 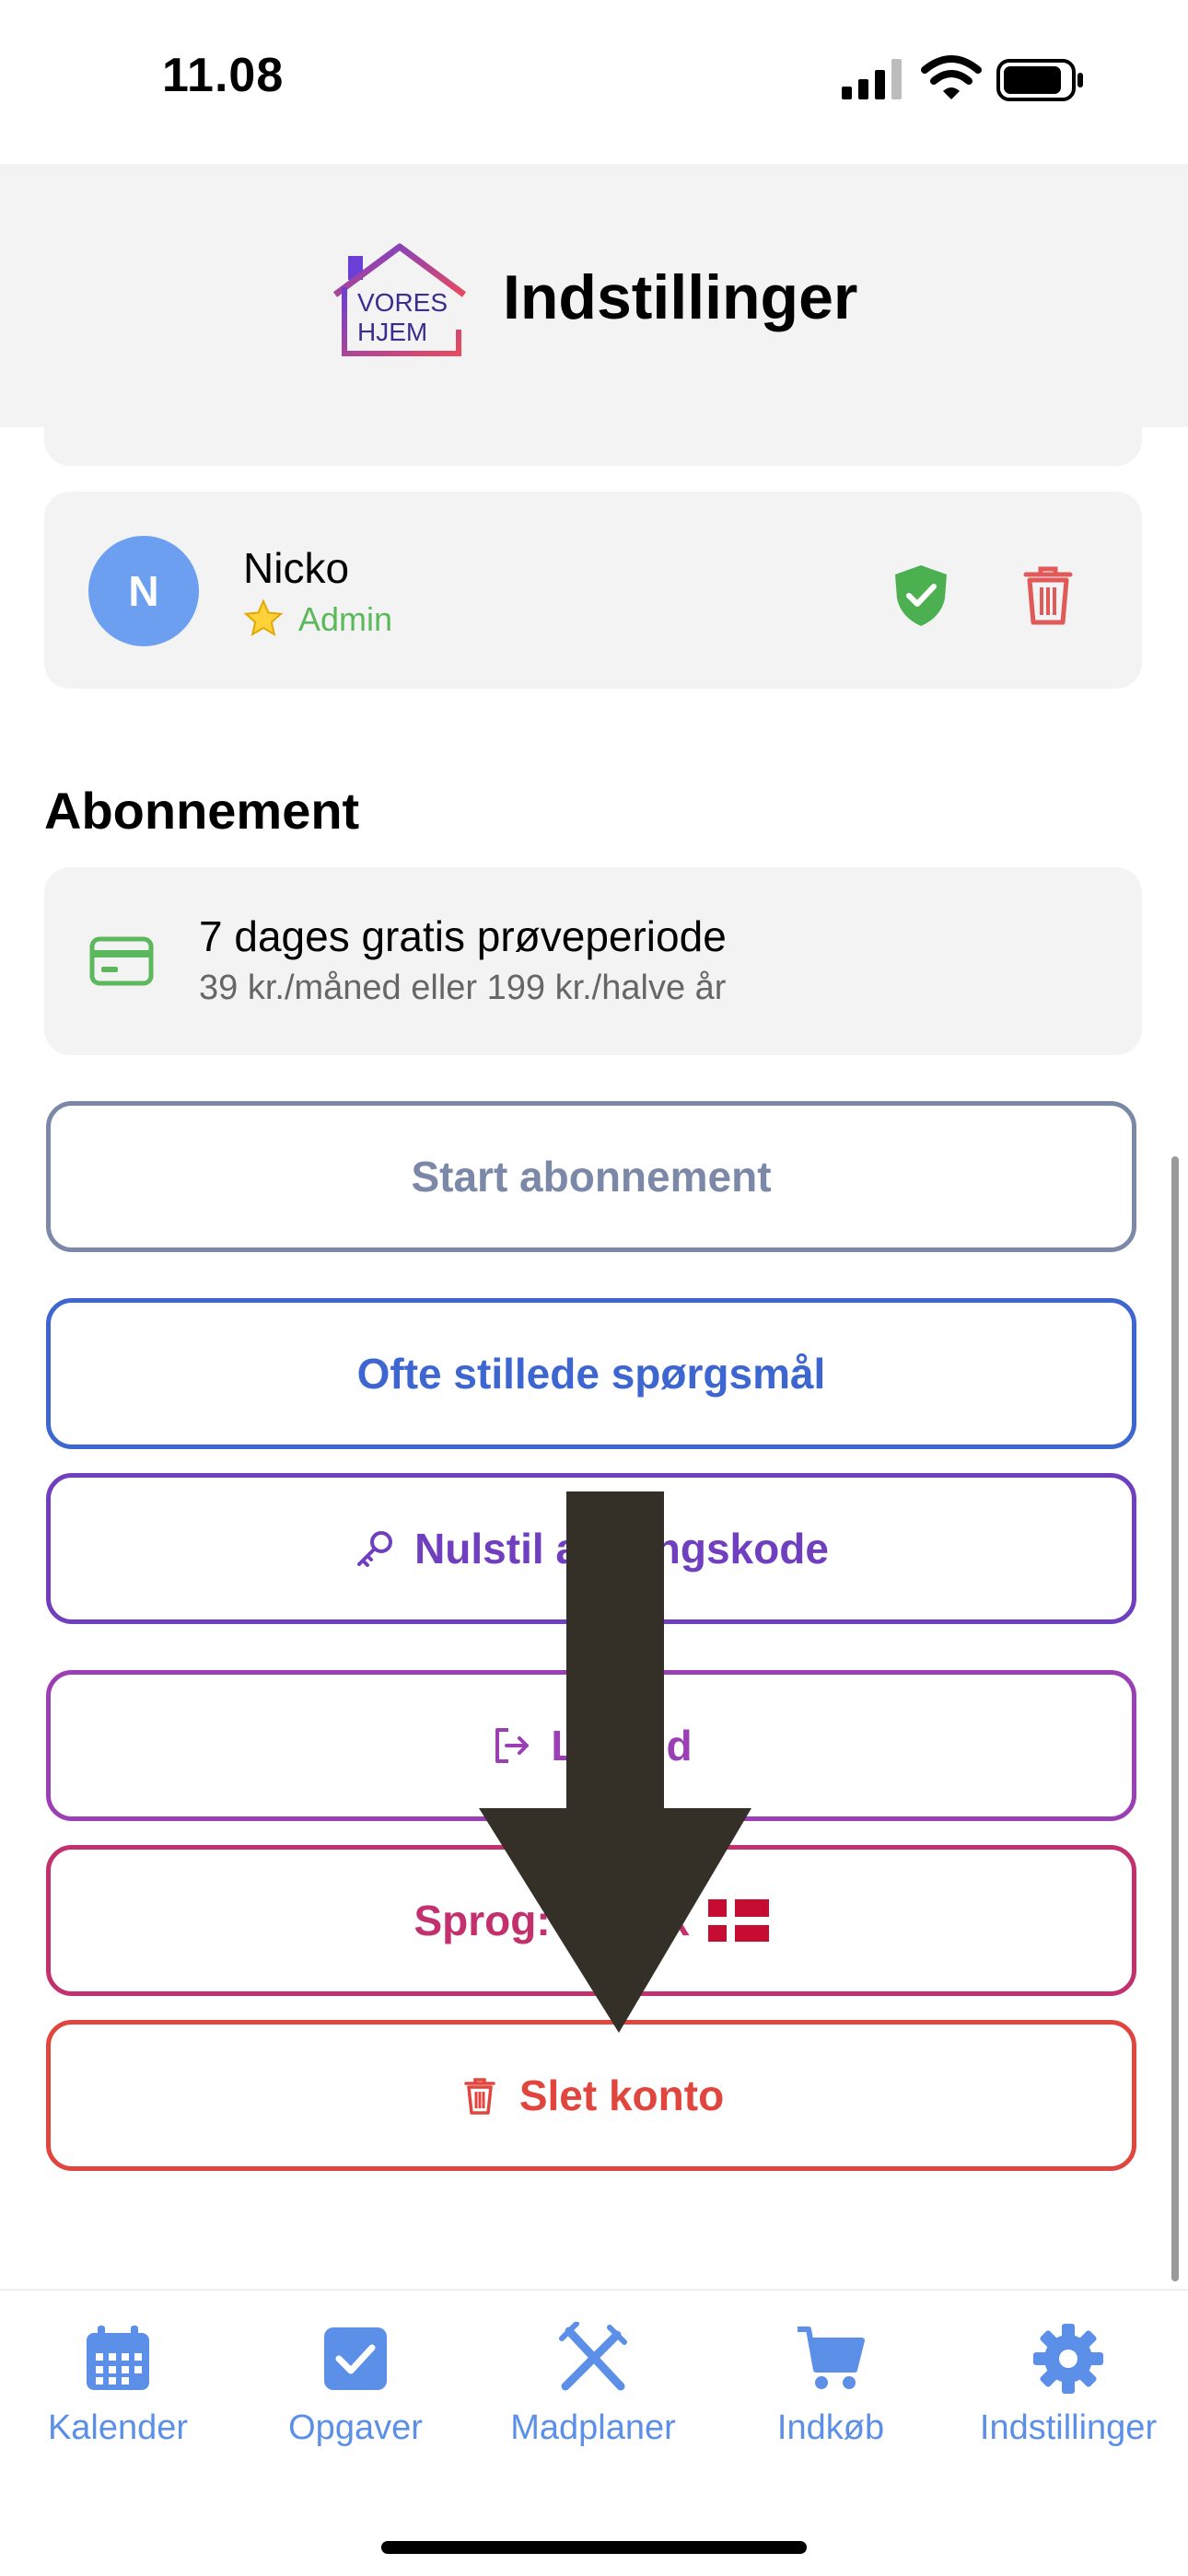 I want to click on battery-icon, so click(x=1039, y=80).